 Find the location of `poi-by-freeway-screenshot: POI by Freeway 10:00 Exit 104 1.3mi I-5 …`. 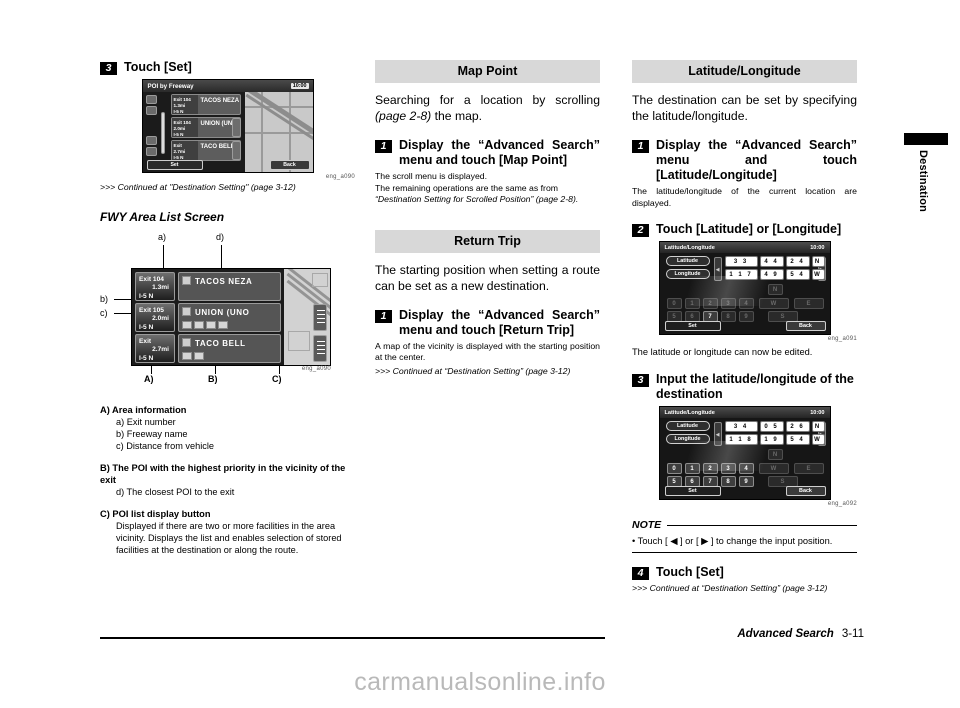

poi-by-freeway-screenshot: POI by Freeway 10:00 Exit 104 1.3mi I-5 … is located at coordinates (227, 126).